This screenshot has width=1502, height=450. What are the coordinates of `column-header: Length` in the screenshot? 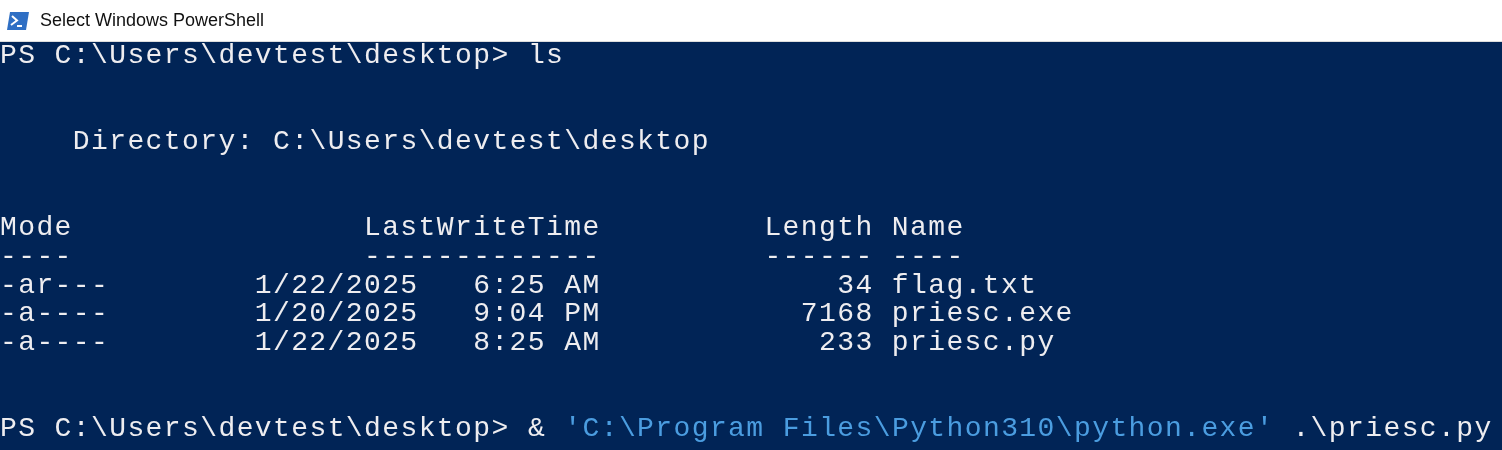 It's located at (819, 228).